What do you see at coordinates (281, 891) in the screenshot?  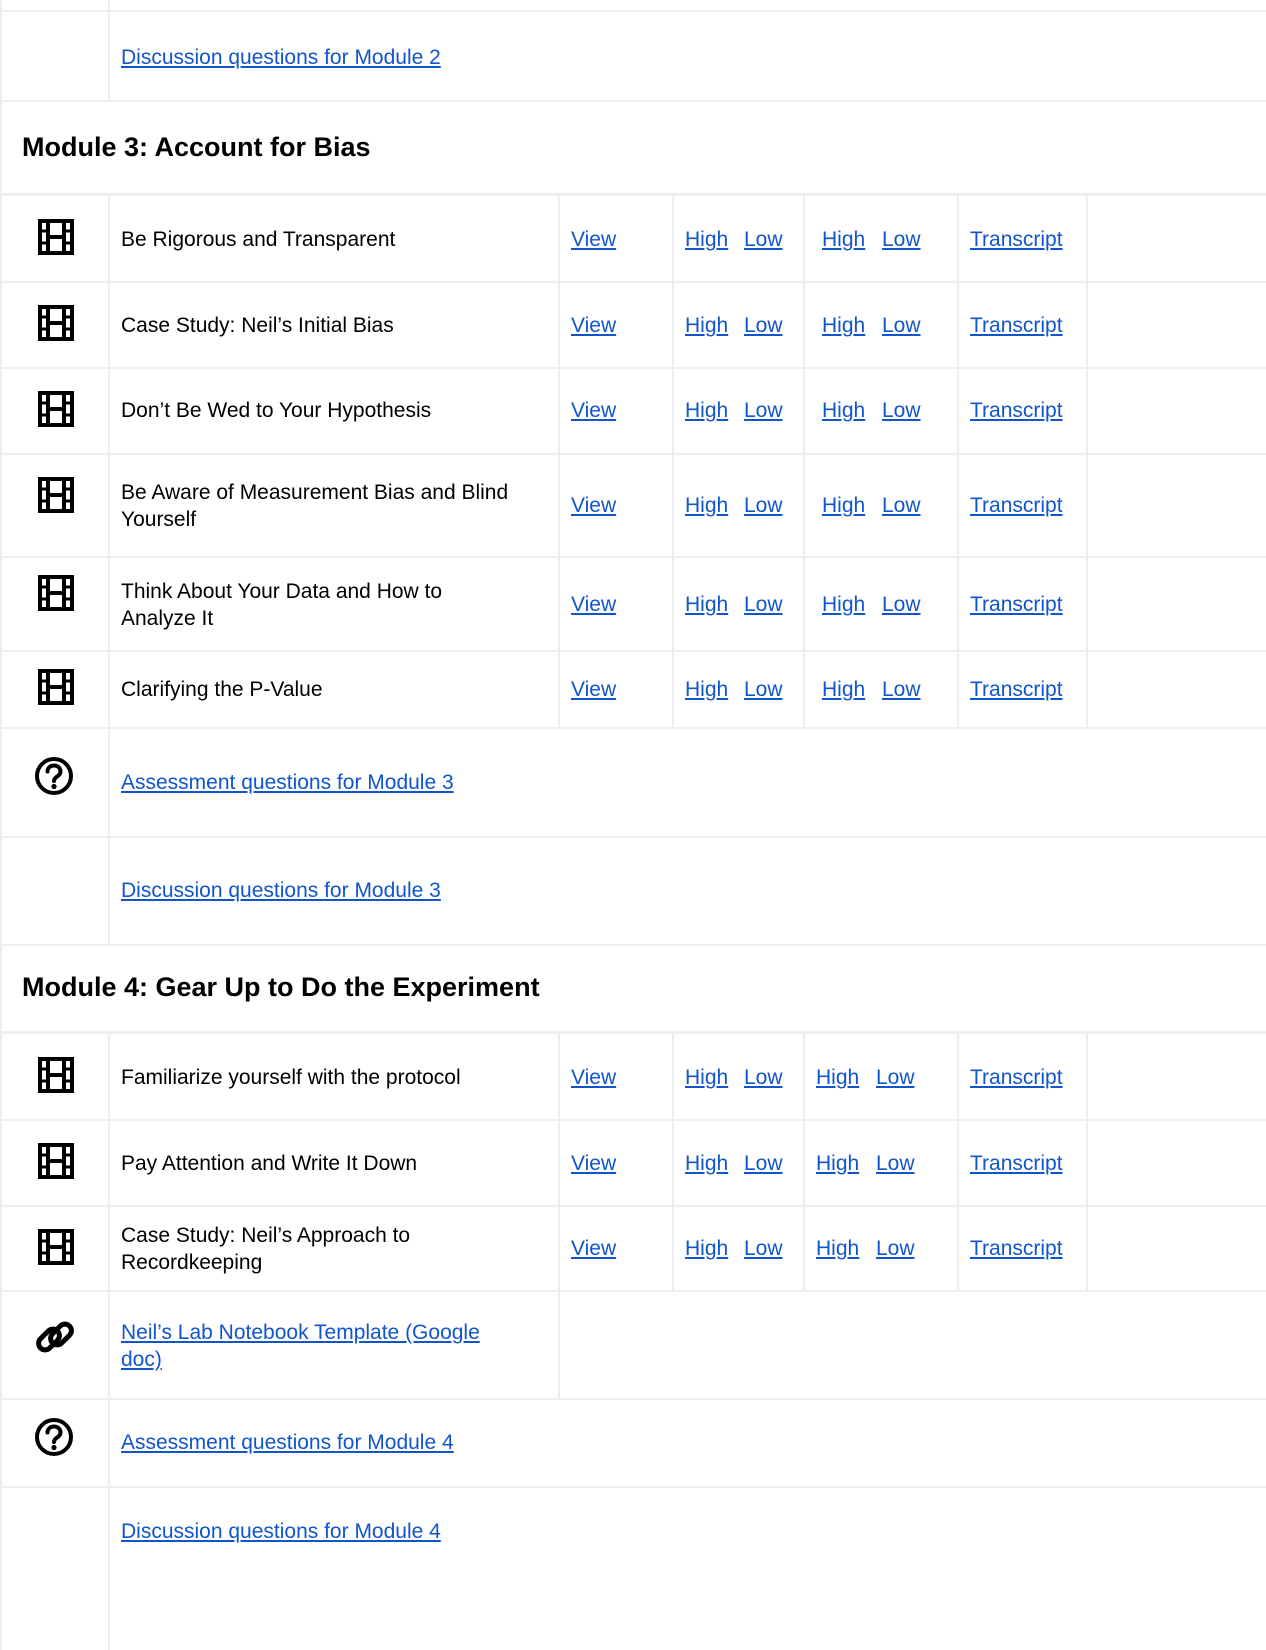 I see `discussion-link-module-3: Discussion questions for Module 3` at bounding box center [281, 891].